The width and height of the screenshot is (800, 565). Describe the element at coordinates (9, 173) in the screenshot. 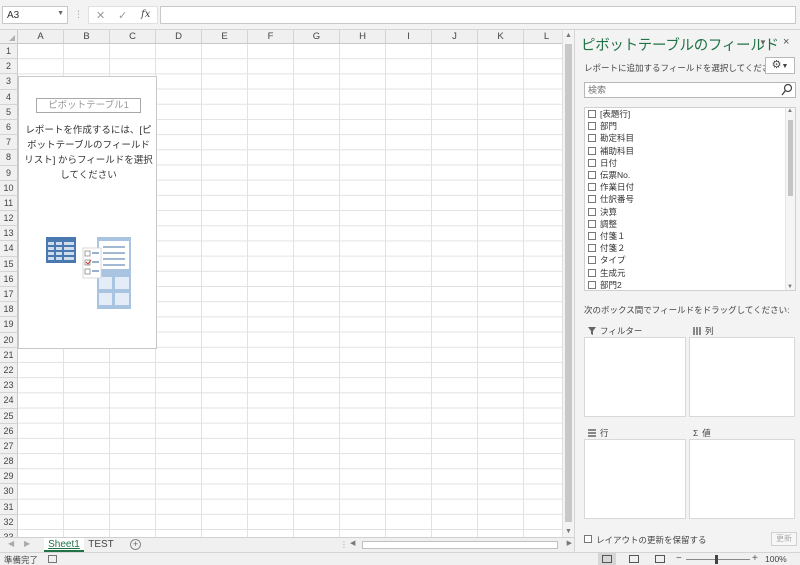

I see `row-header: 9` at that location.